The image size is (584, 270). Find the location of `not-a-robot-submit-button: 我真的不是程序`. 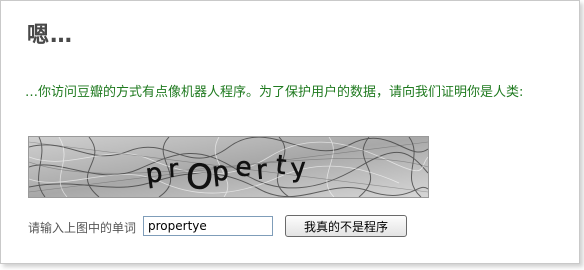

not-a-robot-submit-button: 我真的不是程序 is located at coordinates (346, 226).